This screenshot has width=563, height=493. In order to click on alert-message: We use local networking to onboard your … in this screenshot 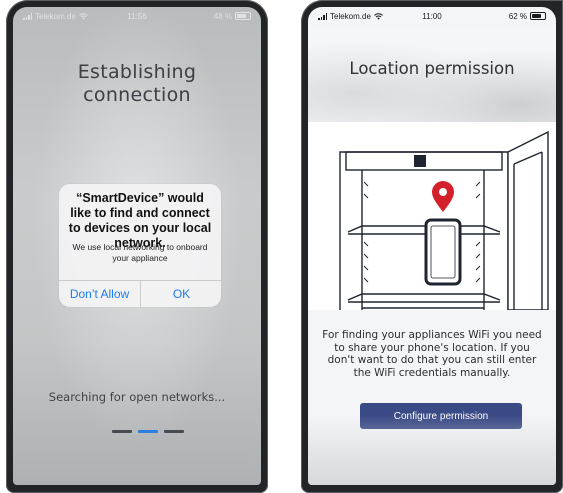, I will do `click(140, 252)`.